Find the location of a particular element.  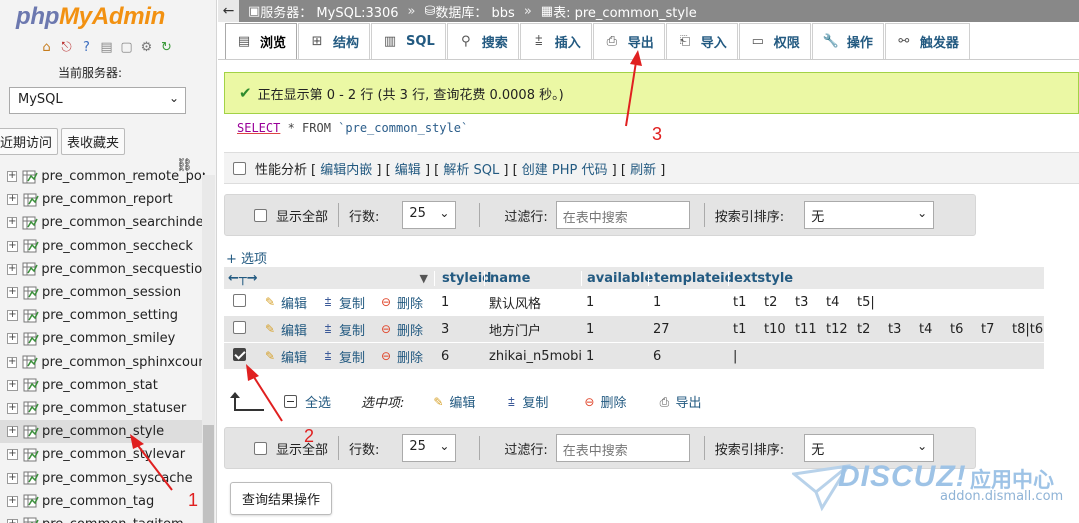

cell-extstyle: t1 t10 t11 t12 t2 t3 t4 t6 t7 t8|t6 is located at coordinates (886, 329).